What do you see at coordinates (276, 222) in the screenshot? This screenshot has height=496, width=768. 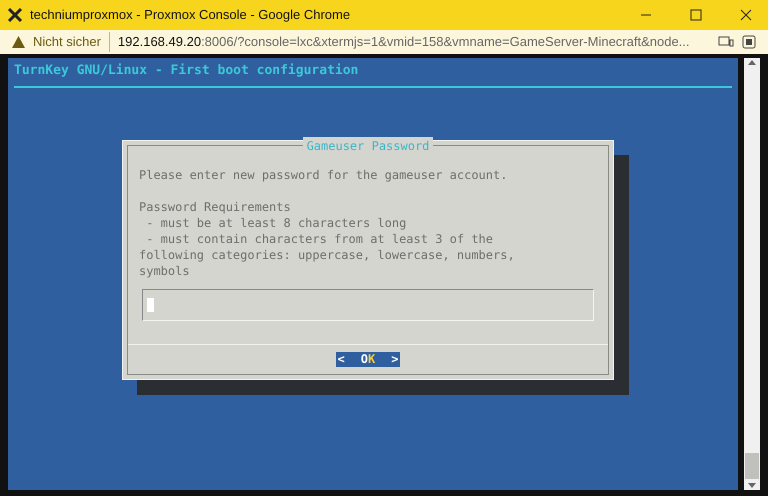 I see `dialog-text: - must be at least 8 characters long` at bounding box center [276, 222].